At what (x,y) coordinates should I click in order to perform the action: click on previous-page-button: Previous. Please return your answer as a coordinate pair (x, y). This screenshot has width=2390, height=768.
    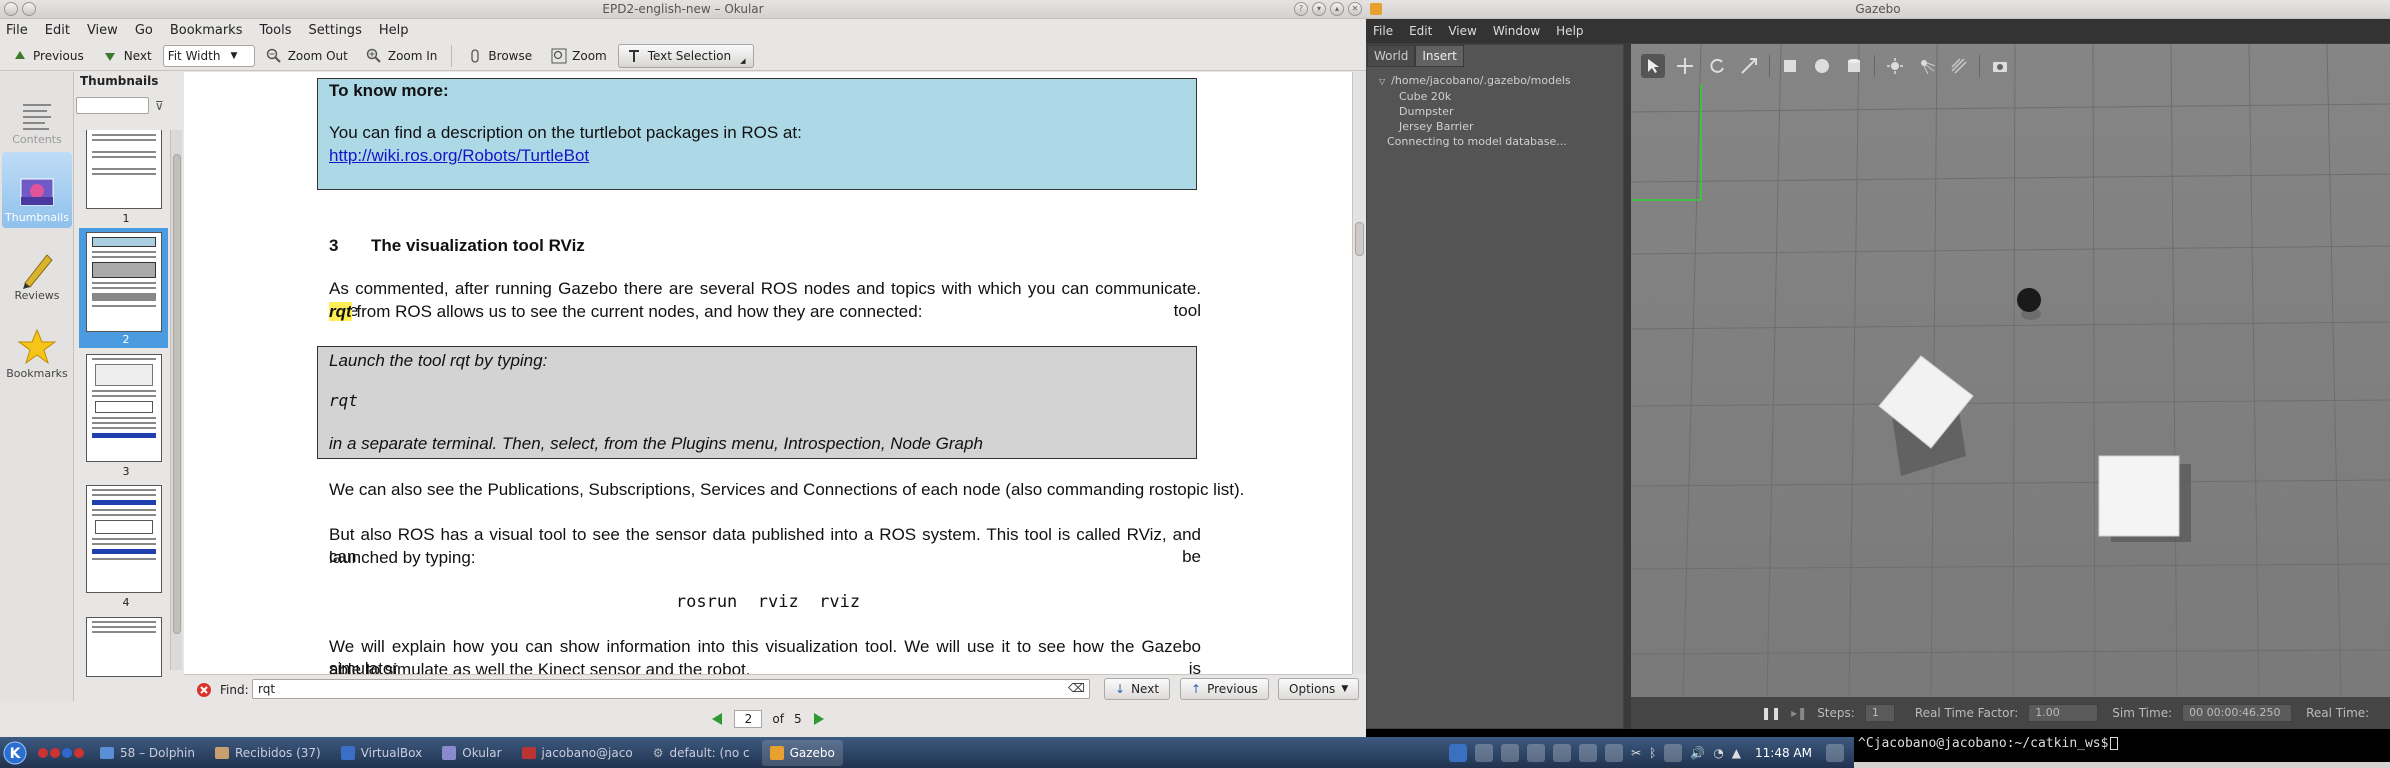
    Looking at the image, I should click on (47, 56).